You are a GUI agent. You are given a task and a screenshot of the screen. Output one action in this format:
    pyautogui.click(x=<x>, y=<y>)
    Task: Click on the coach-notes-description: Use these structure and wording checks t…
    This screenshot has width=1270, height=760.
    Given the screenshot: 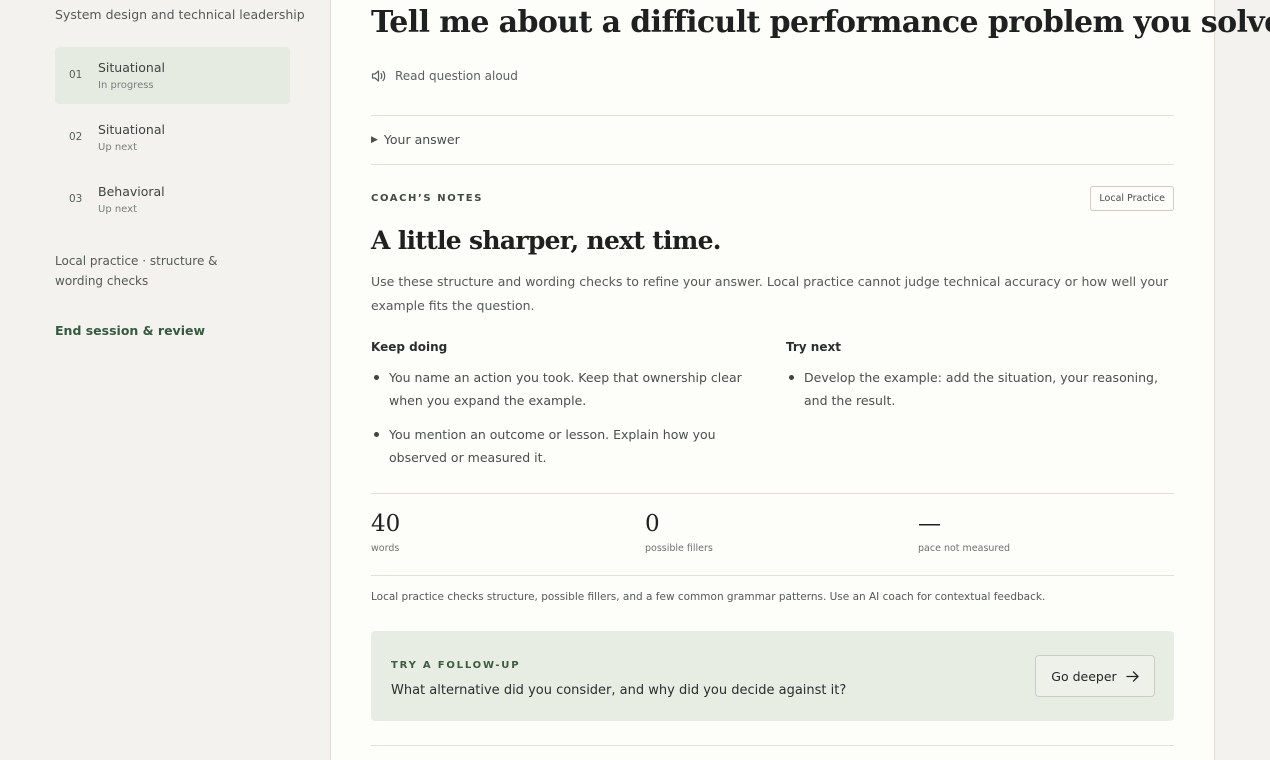 What is the action you would take?
    pyautogui.click(x=770, y=293)
    